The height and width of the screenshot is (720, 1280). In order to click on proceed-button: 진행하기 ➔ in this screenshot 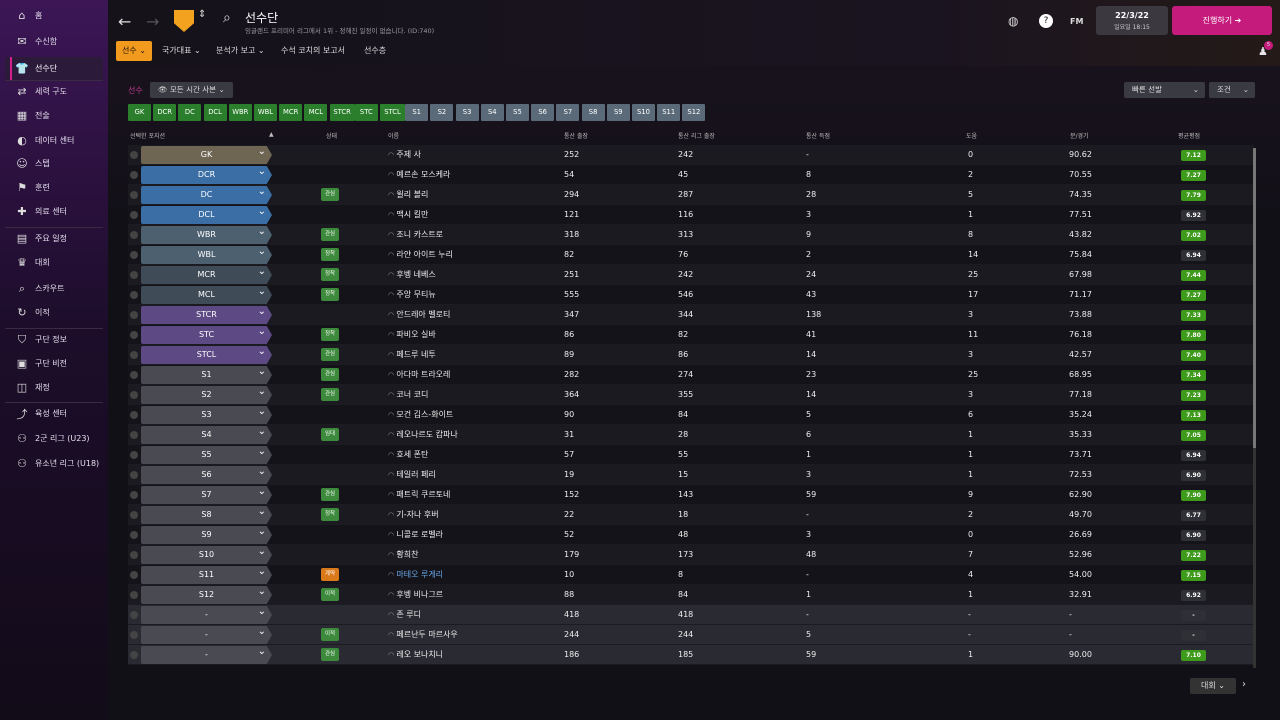, I will do `click(1222, 20)`.